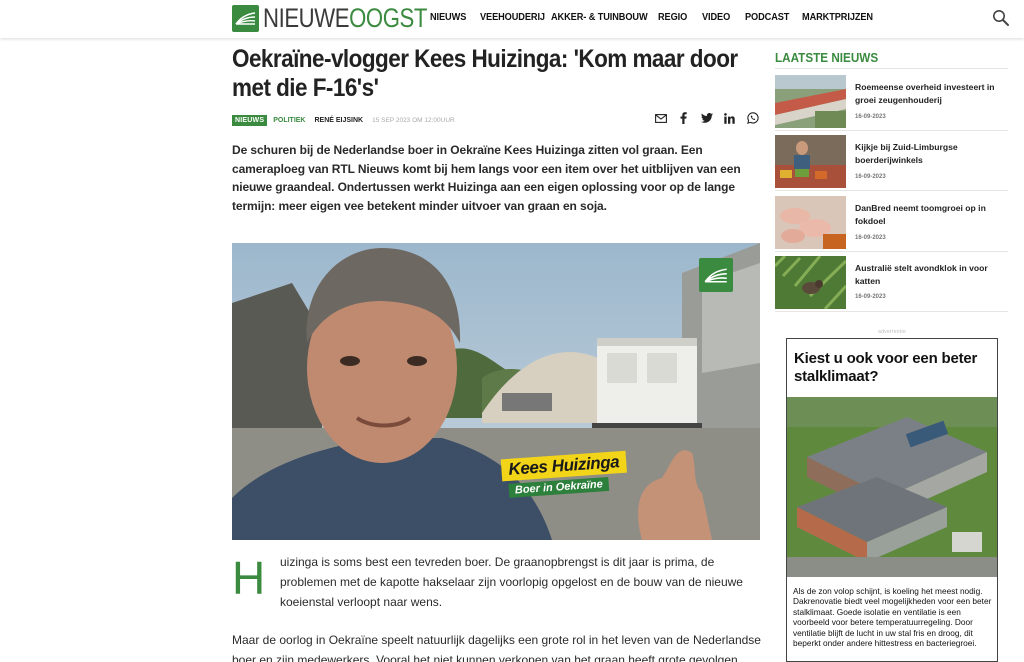  Describe the element at coordinates (752, 118) in the screenshot. I see `whatsapp-icon` at that location.